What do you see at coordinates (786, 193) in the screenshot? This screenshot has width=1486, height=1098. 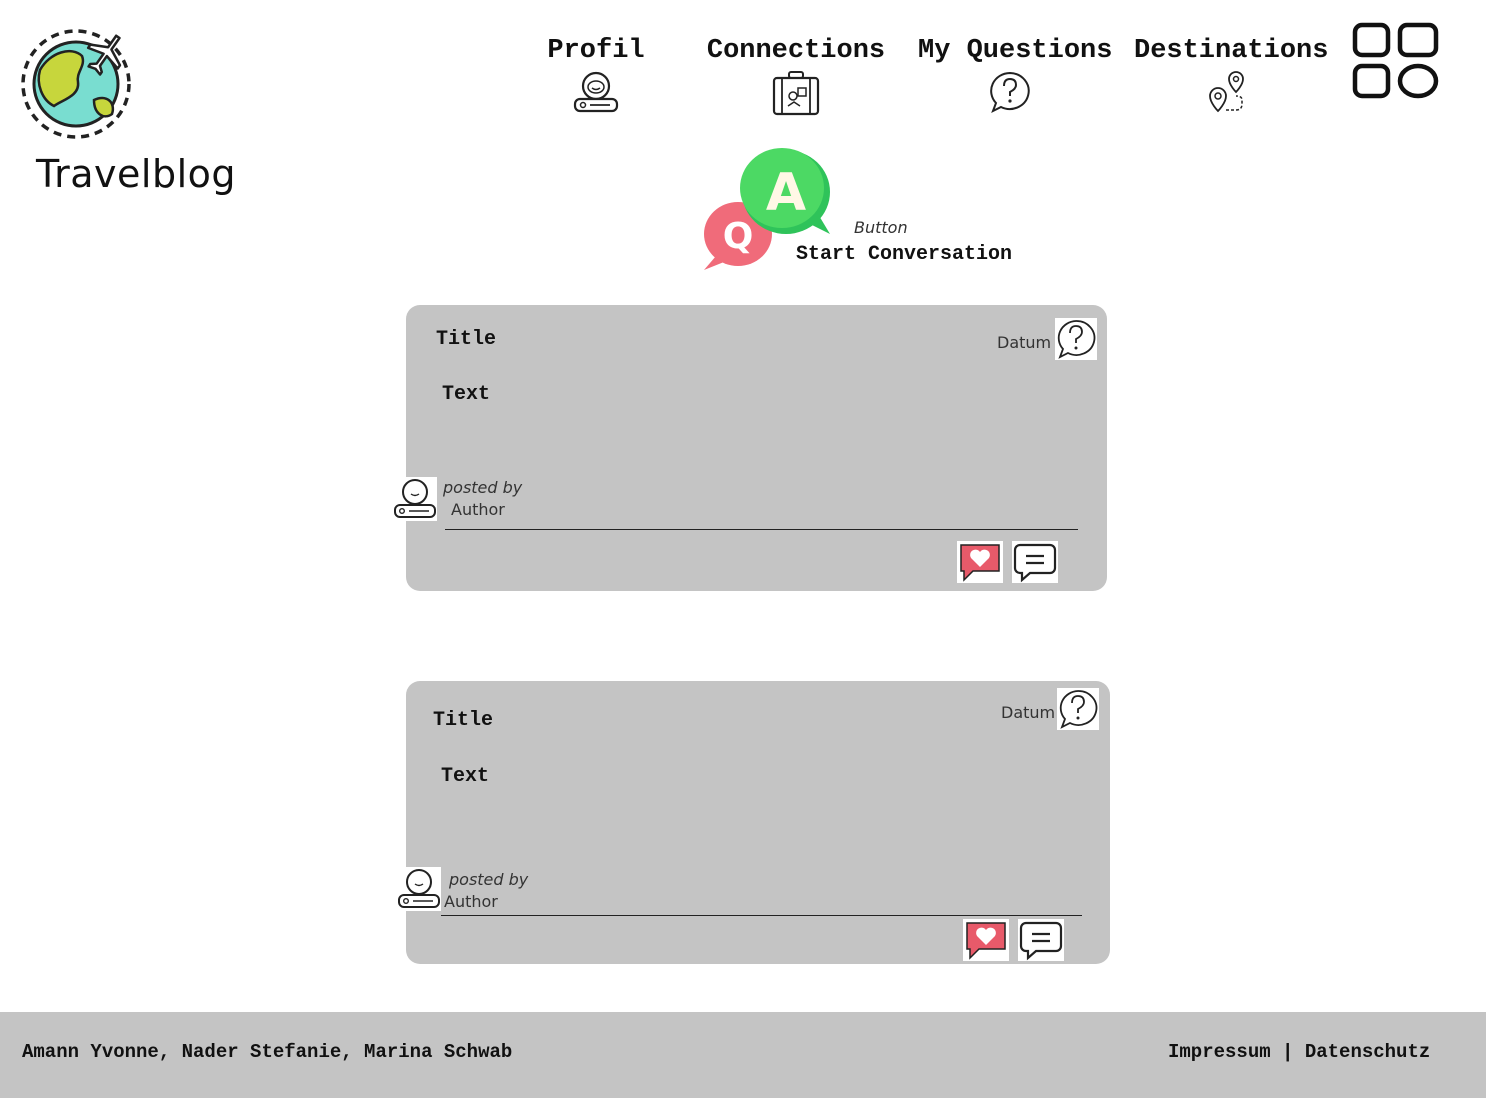 I see `svg-text: A` at bounding box center [786, 193].